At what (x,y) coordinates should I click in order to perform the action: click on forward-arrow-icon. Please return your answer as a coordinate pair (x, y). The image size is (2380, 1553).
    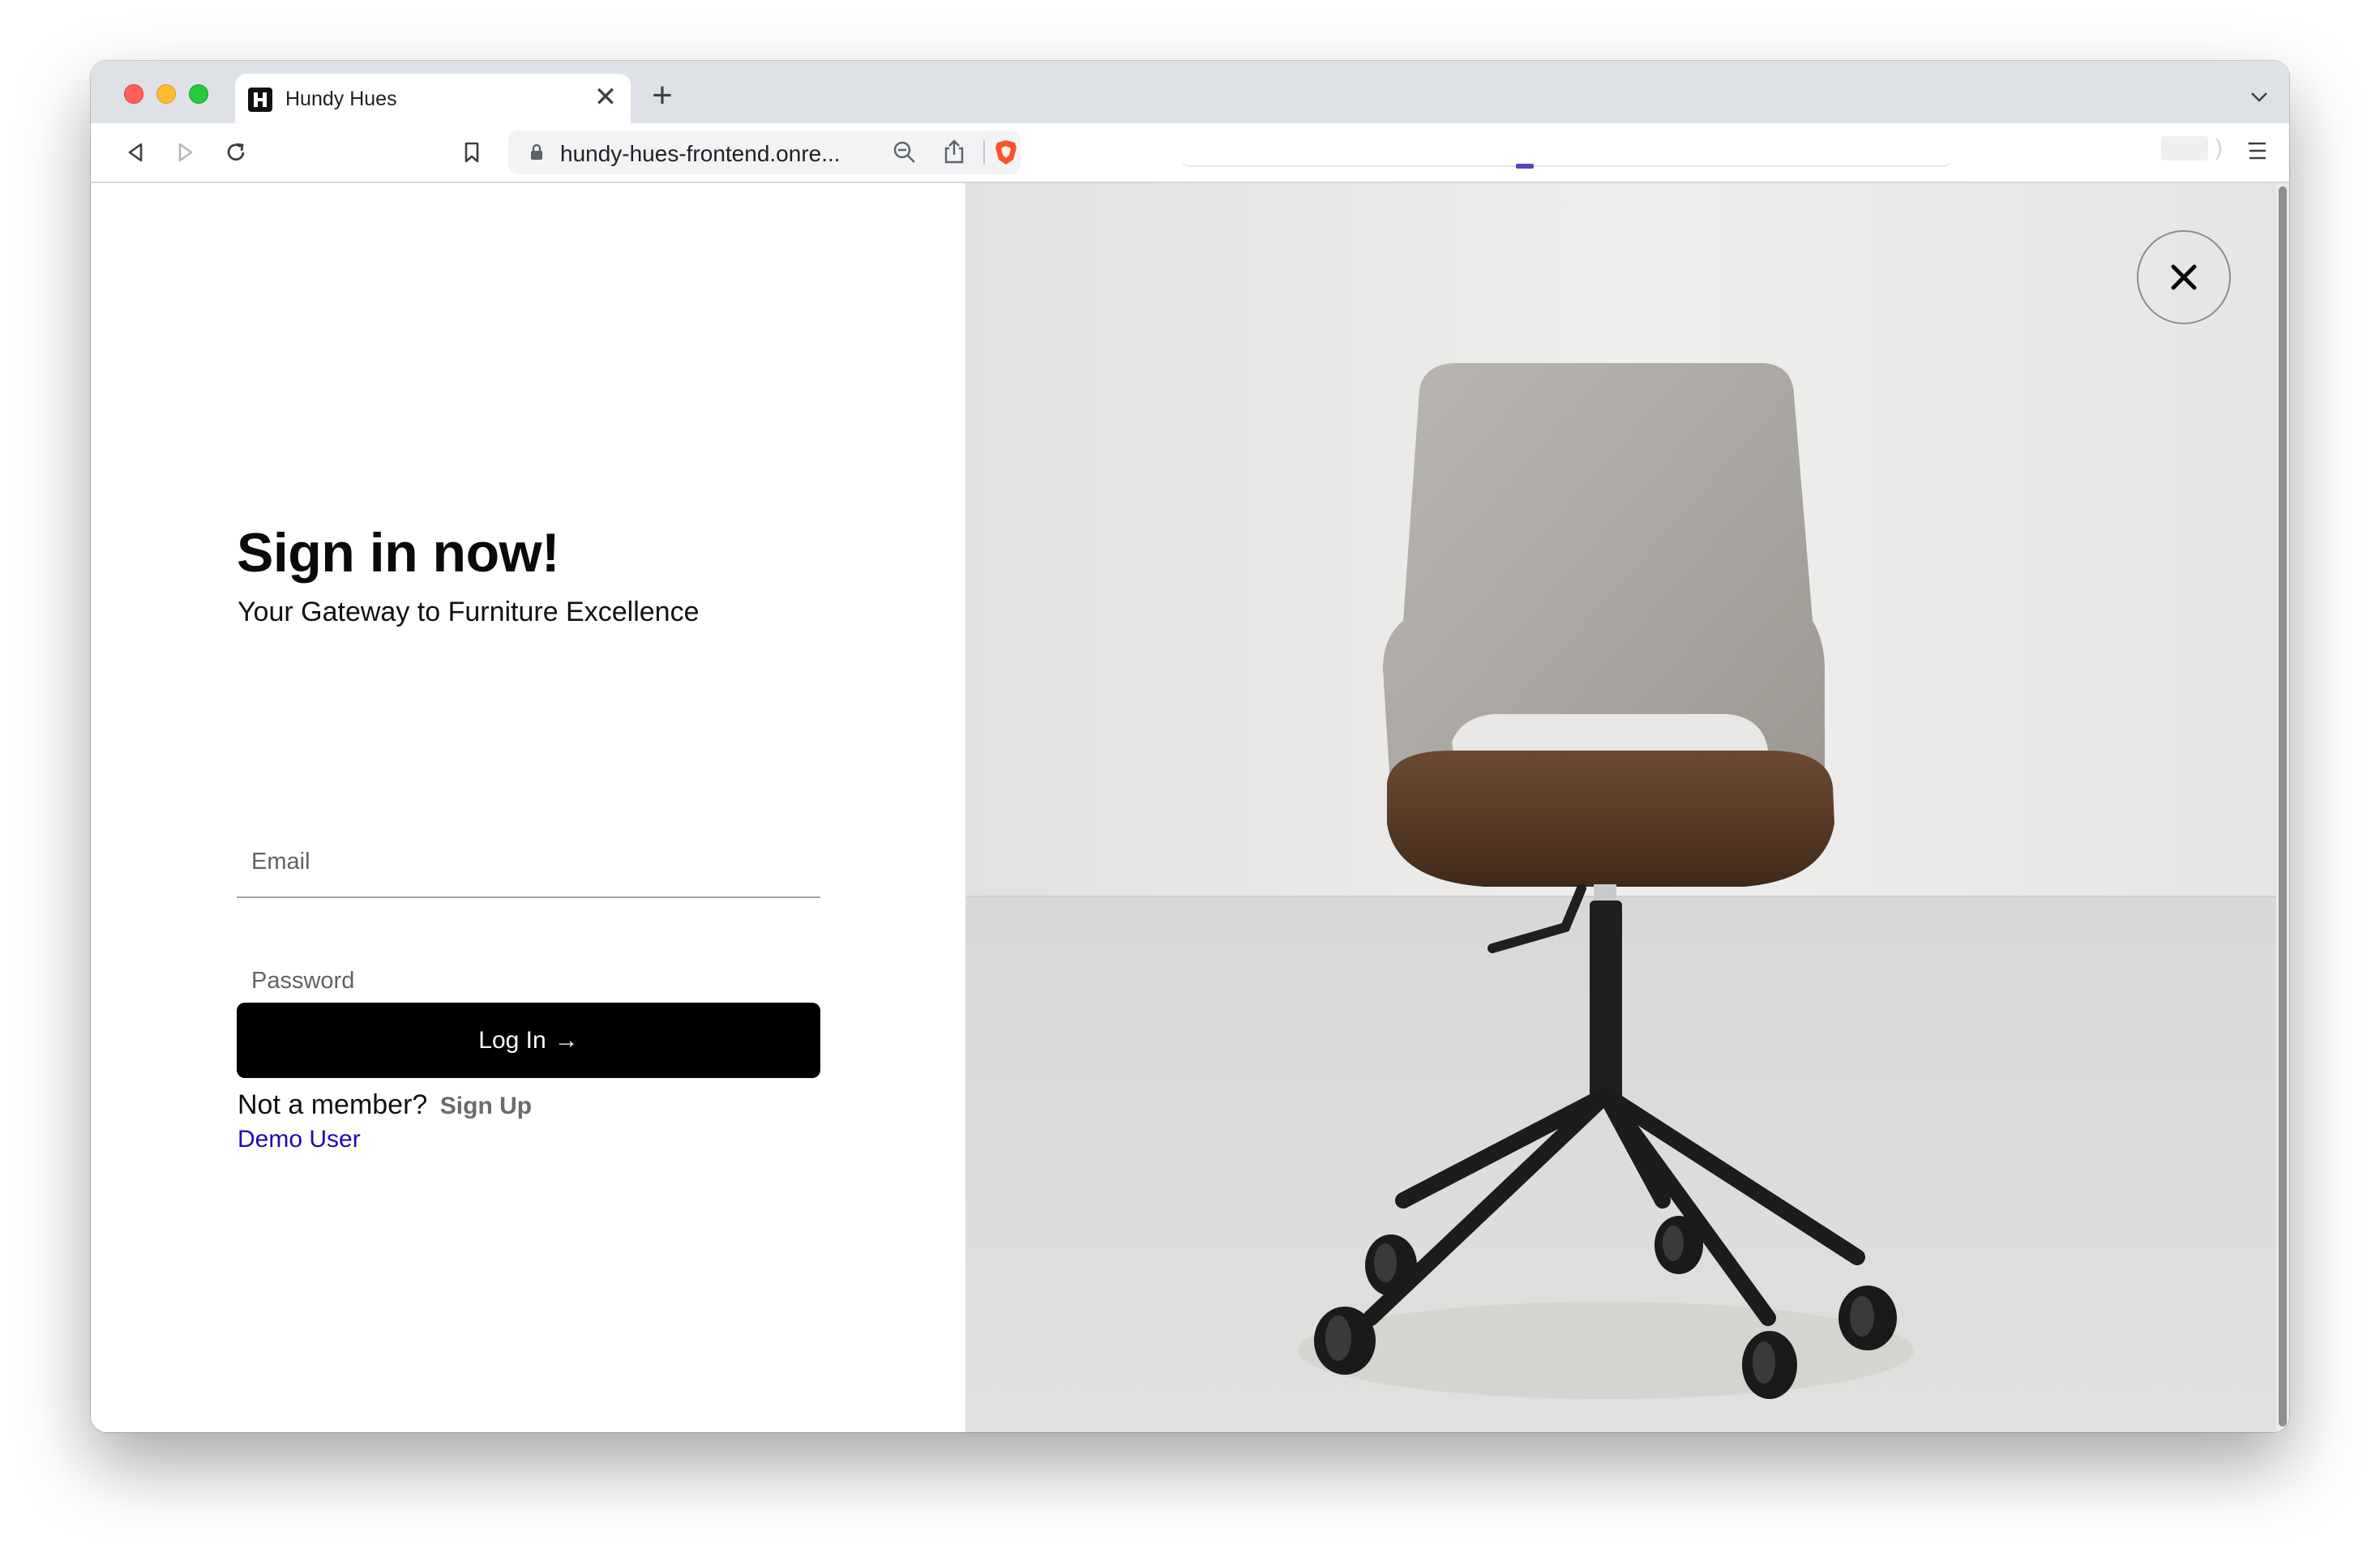
    Looking at the image, I should click on (185, 152).